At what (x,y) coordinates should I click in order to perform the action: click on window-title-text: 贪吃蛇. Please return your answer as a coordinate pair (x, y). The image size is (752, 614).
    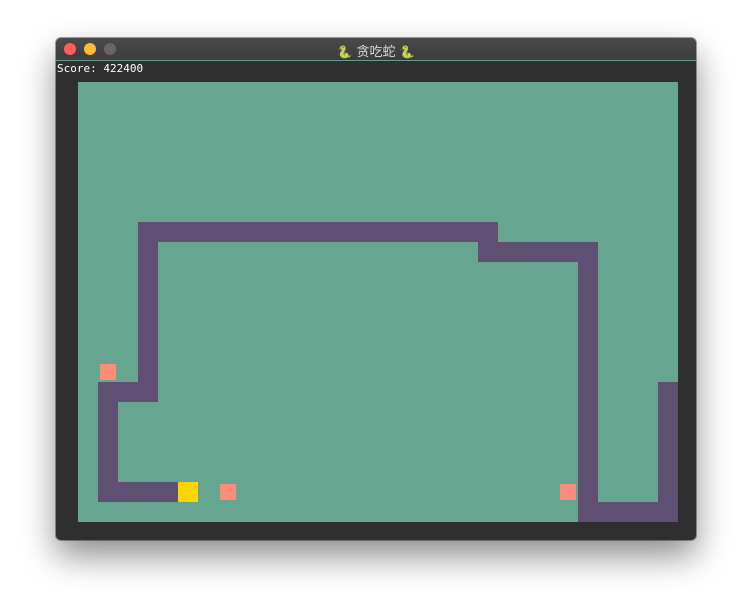
    Looking at the image, I should click on (376, 52).